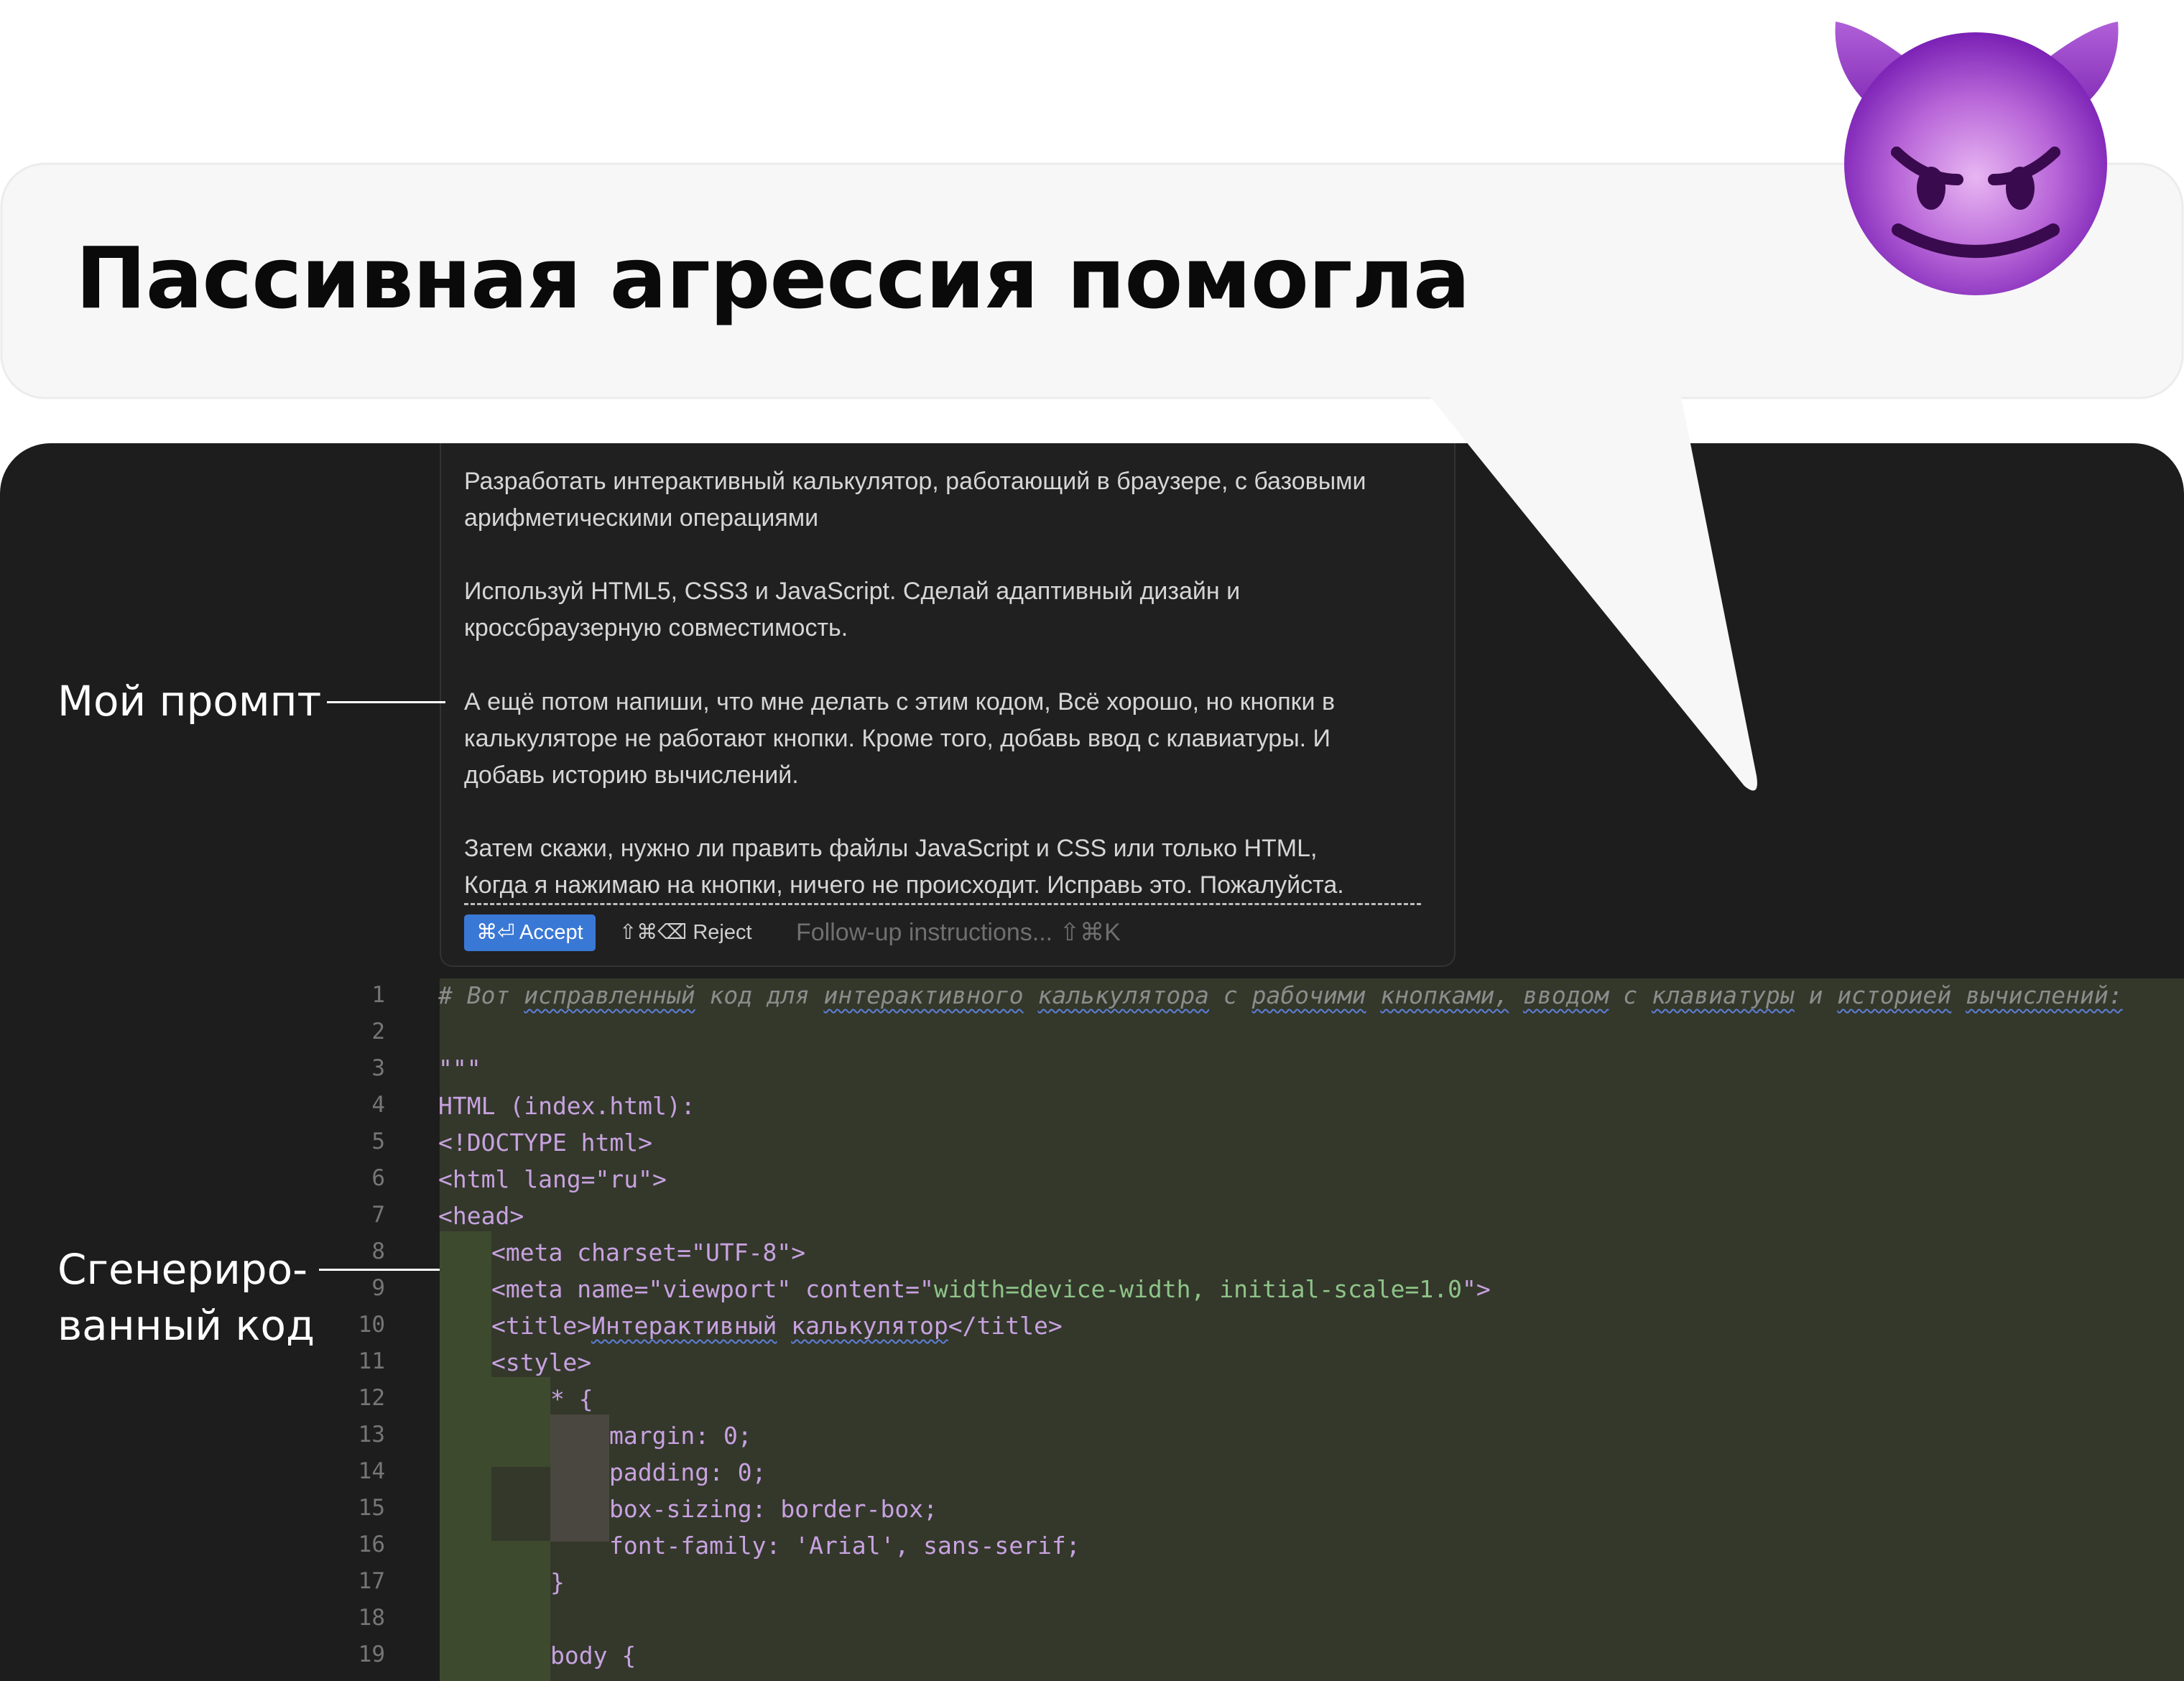 This screenshot has height=1681, width=2184. I want to click on code-line-8: <meta charset="UTF-8">, so click(648, 1252).